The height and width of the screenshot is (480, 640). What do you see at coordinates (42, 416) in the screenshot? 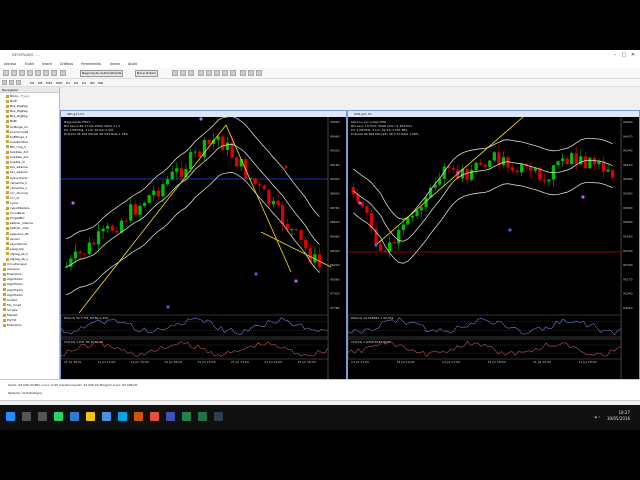
I see `task-view-icon` at bounding box center [42, 416].